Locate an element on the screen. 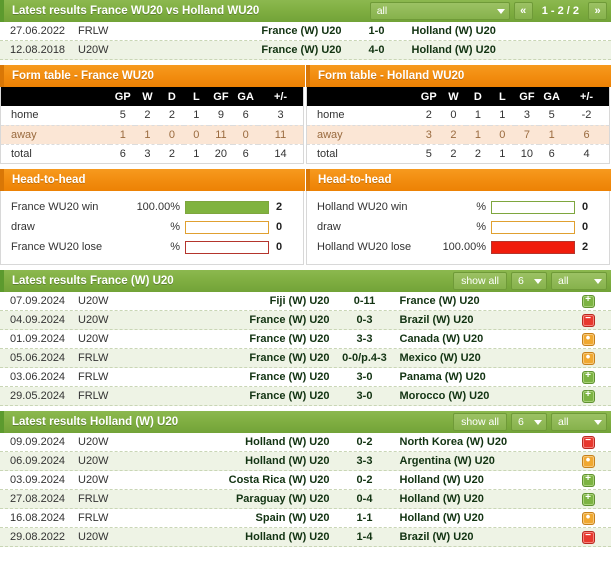 Image resolution: width=611 pixels, height=586 pixels. match-date: 07.09.2024 is located at coordinates (38, 301).